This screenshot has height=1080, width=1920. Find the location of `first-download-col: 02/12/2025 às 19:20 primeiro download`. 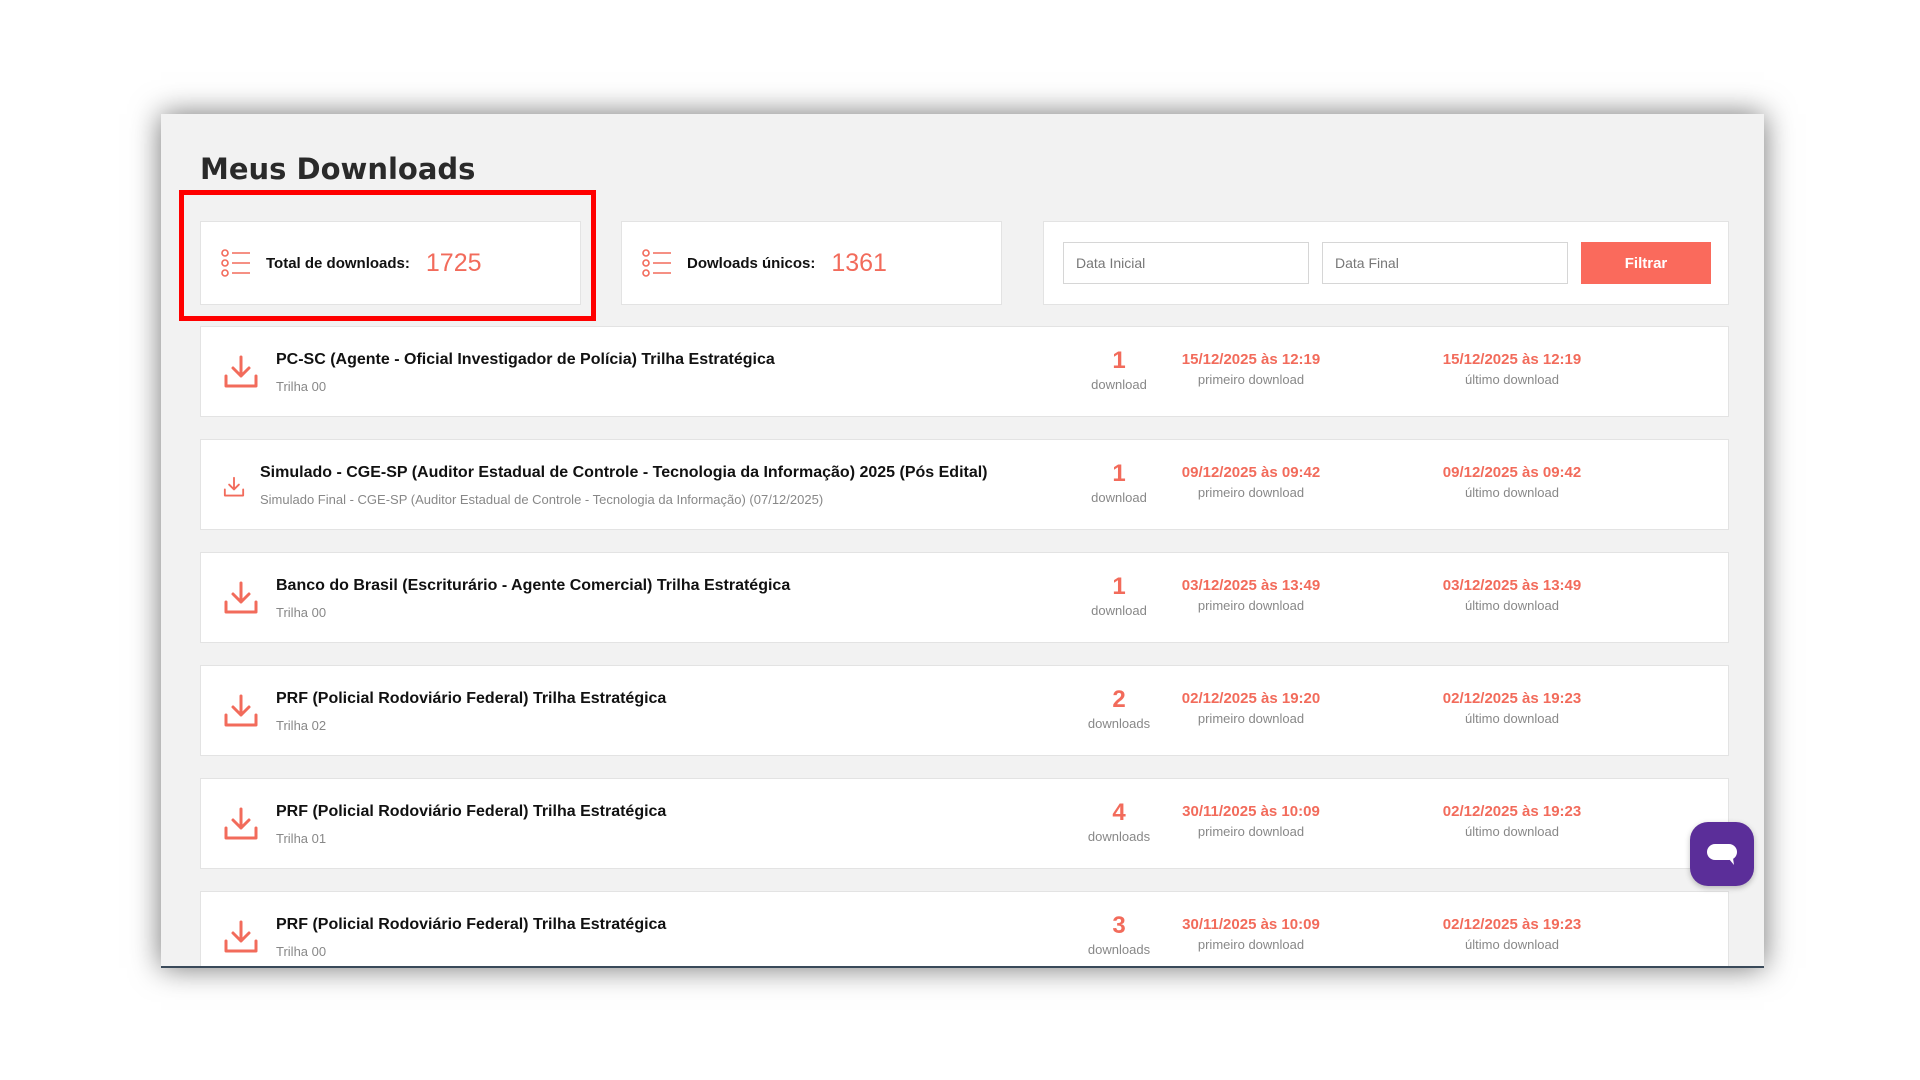

first-download-col: 02/12/2025 às 19:20 primeiro download is located at coordinates (1251, 708).